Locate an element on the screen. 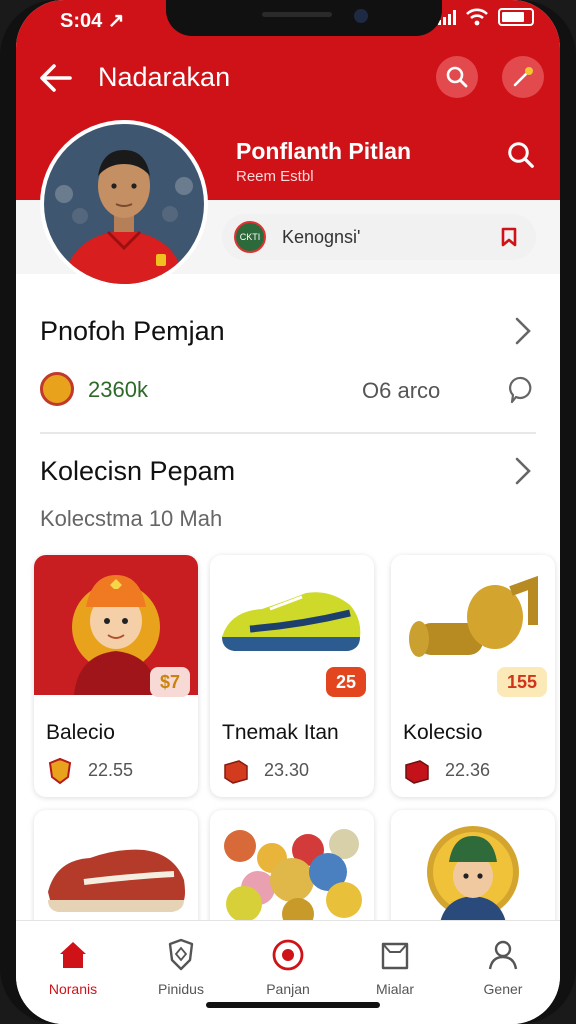 The width and height of the screenshot is (576, 1024). tab-label: Pinidus is located at coordinates (181, 989).